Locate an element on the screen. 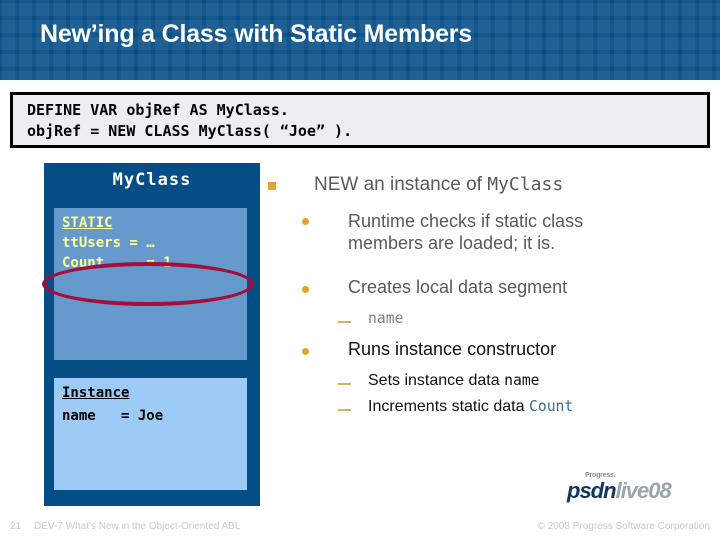  bullet-level1-text: NEW an instance of MyClass is located at coordinates (438, 185).